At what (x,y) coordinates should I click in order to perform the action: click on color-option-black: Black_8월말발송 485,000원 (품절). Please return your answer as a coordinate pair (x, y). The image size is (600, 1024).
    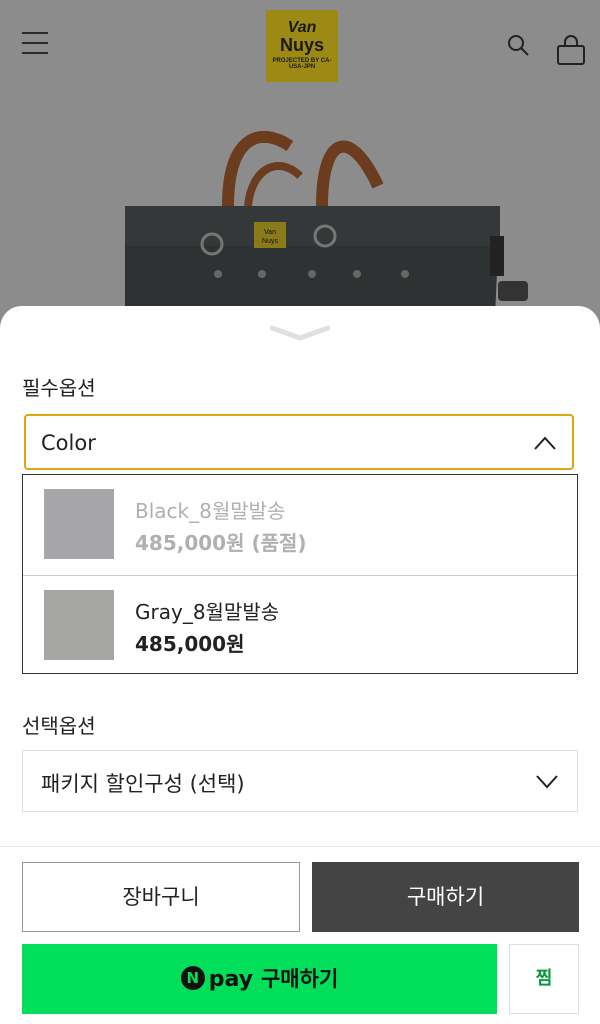
    Looking at the image, I should click on (300, 525).